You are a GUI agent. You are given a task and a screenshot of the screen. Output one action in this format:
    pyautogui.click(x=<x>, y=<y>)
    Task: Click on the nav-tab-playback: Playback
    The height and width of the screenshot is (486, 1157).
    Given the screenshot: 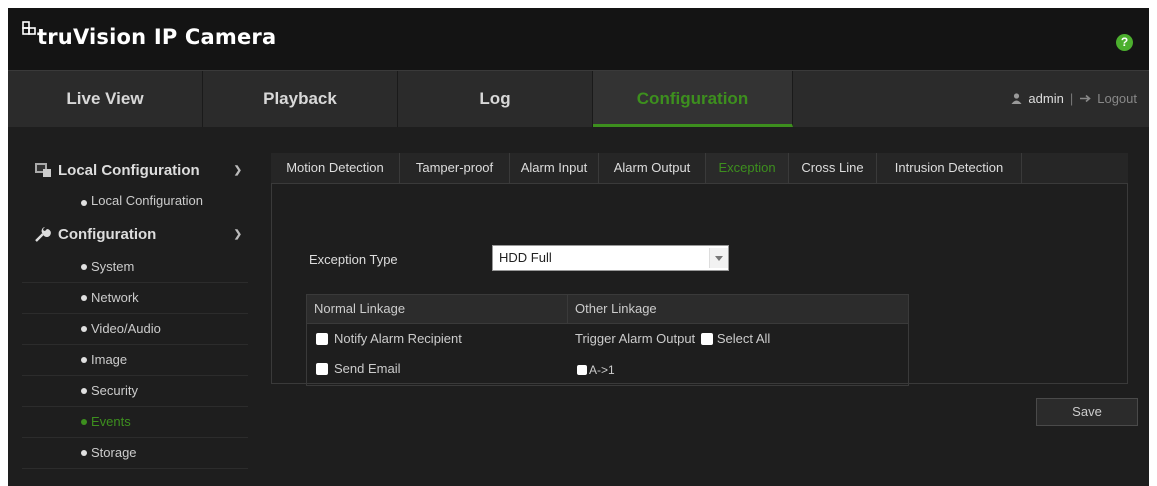 What is the action you would take?
    pyautogui.click(x=300, y=99)
    